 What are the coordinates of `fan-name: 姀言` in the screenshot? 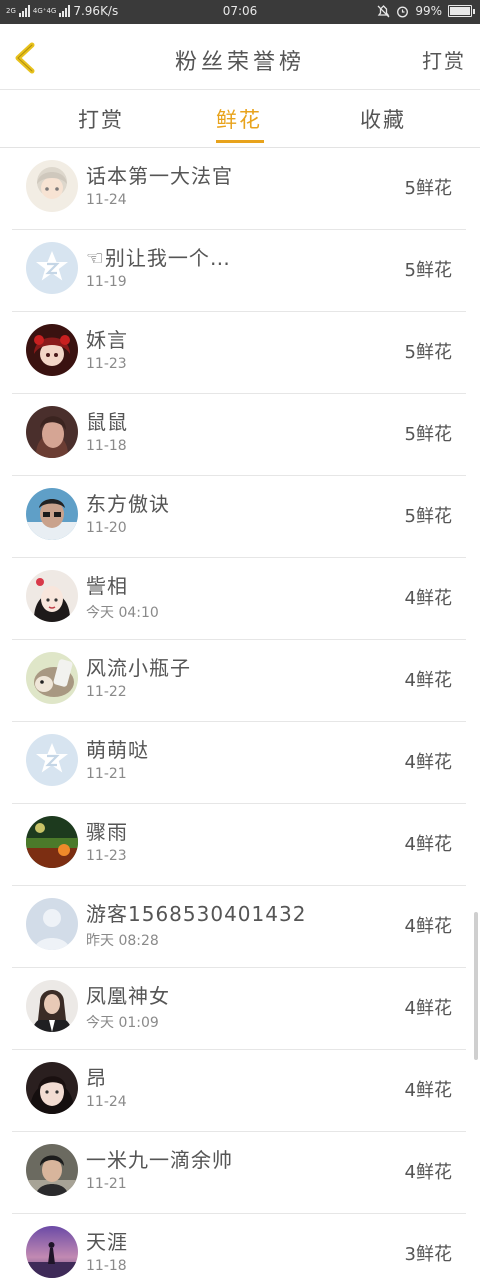 It's located at (107, 340).